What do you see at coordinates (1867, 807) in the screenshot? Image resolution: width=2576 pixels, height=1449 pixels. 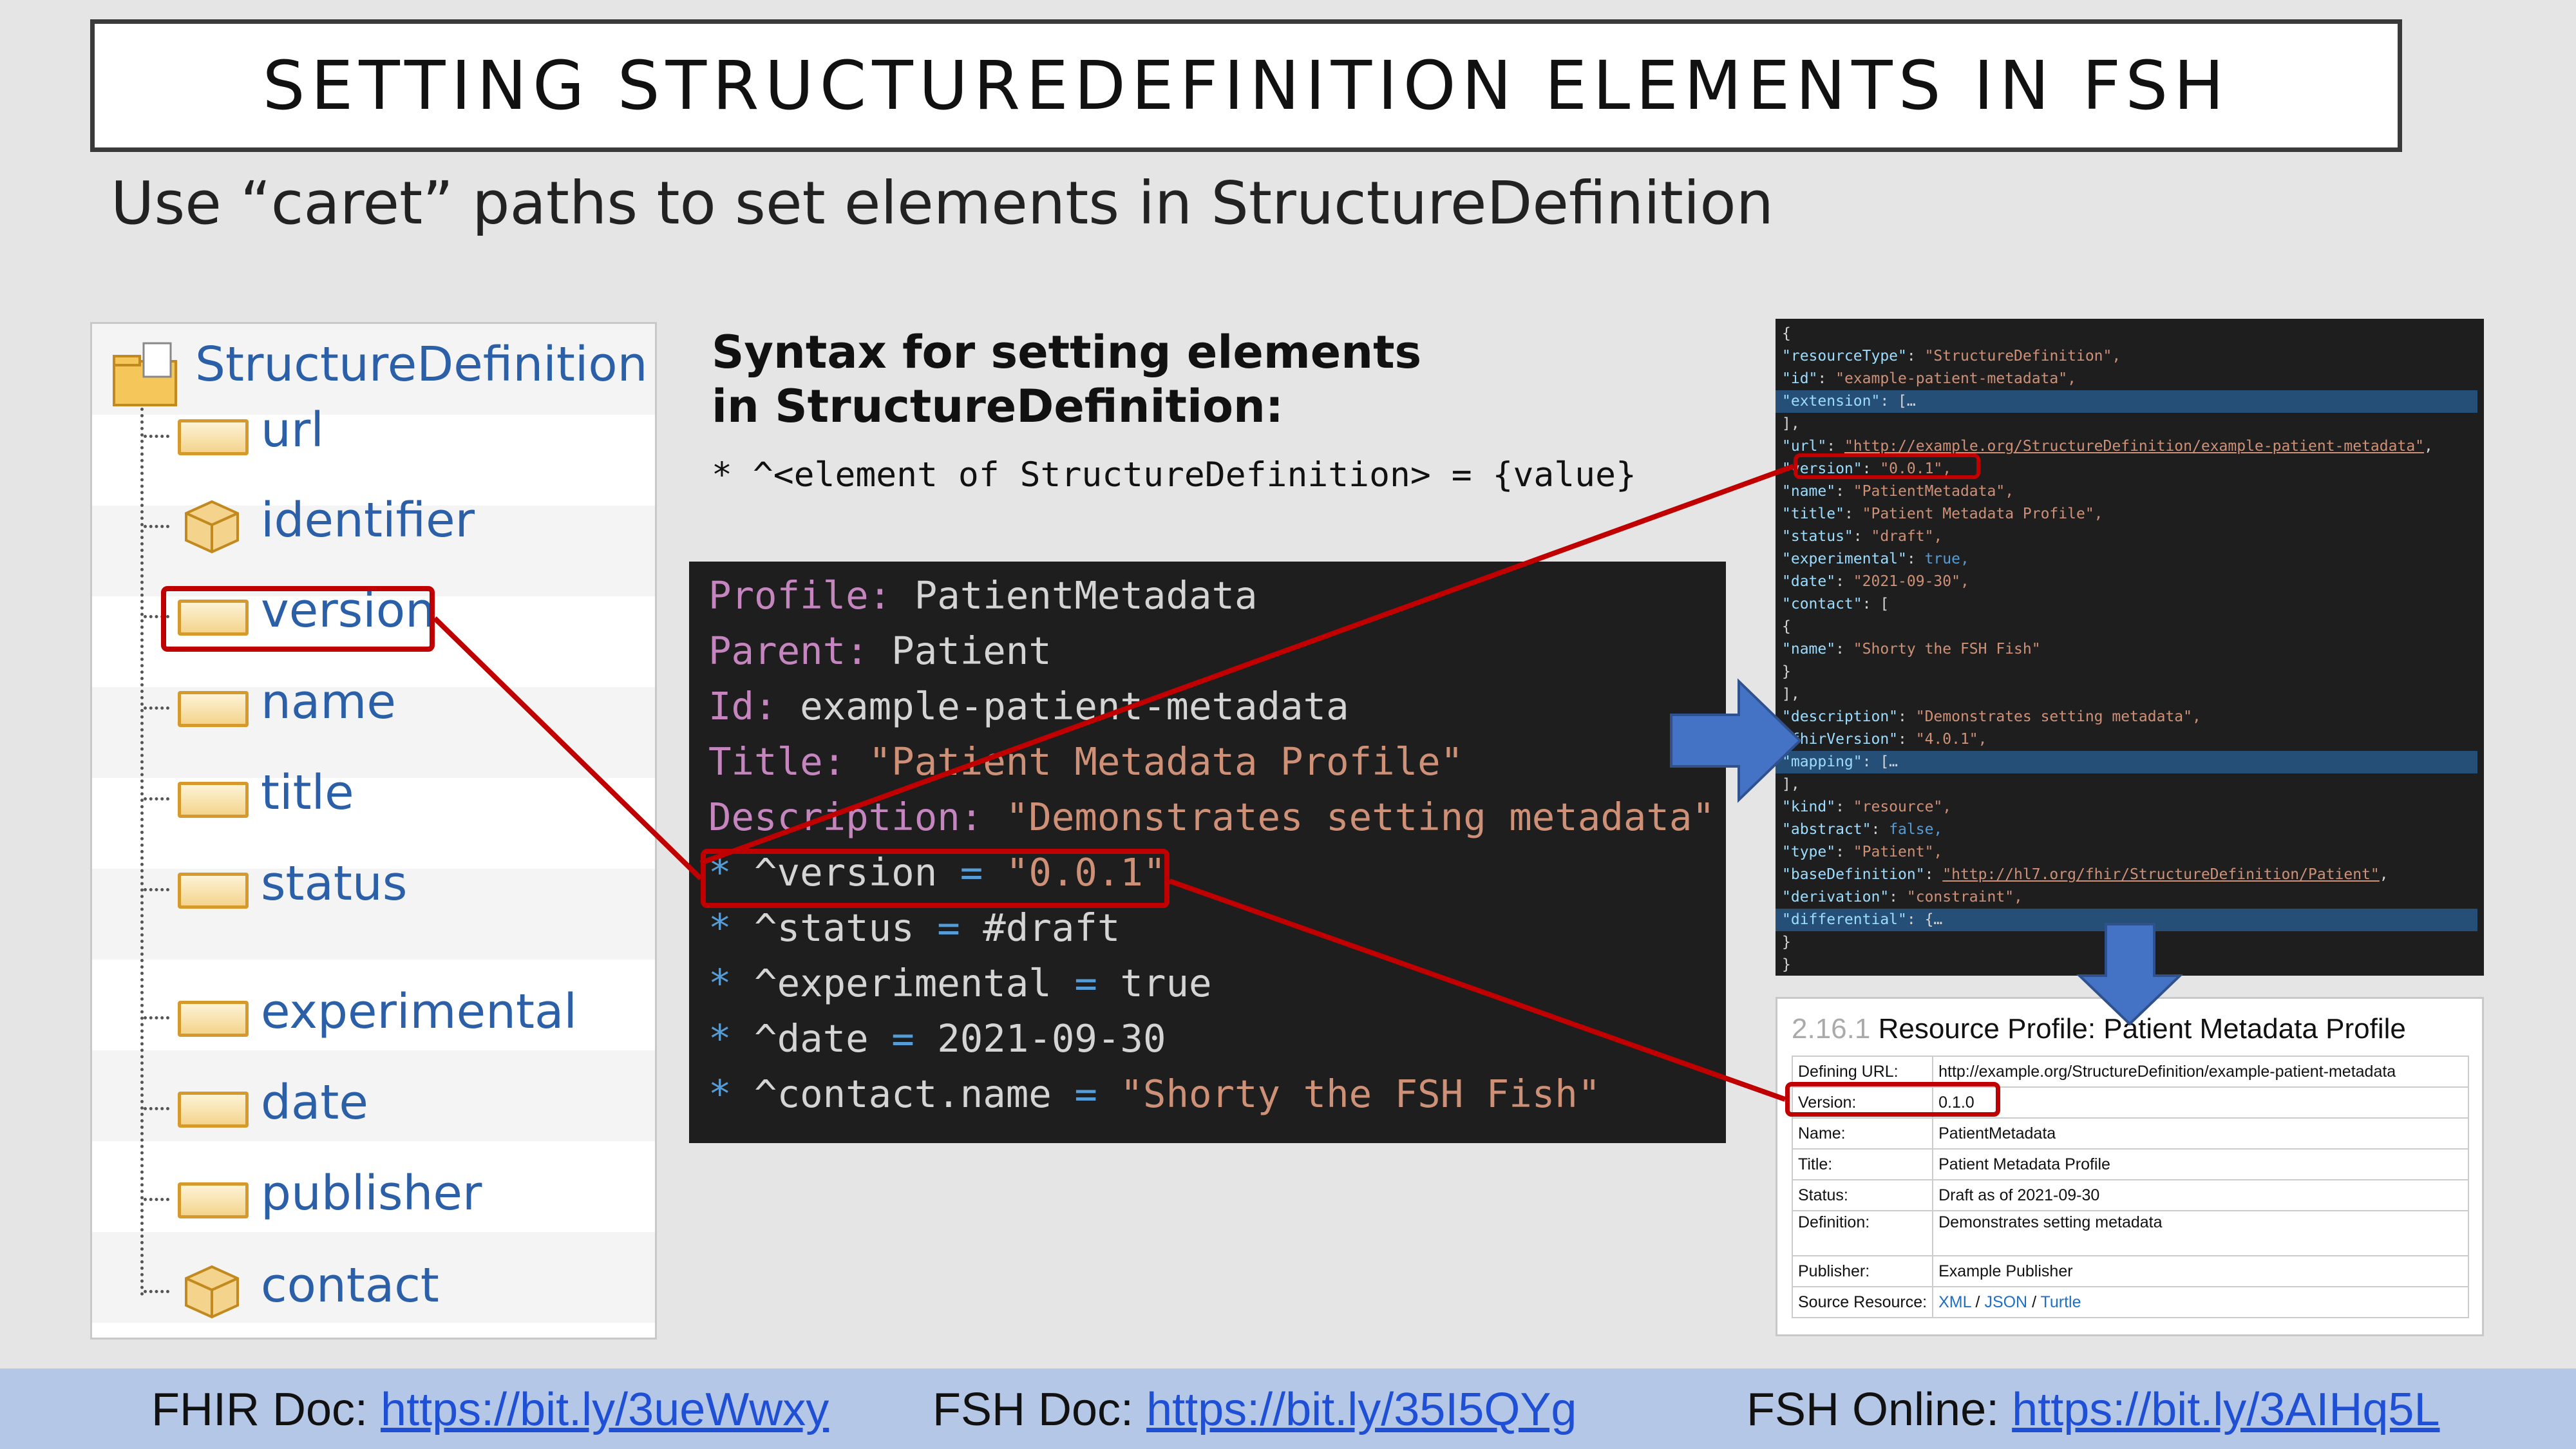 I see `json-line: "kind": "resource",` at bounding box center [1867, 807].